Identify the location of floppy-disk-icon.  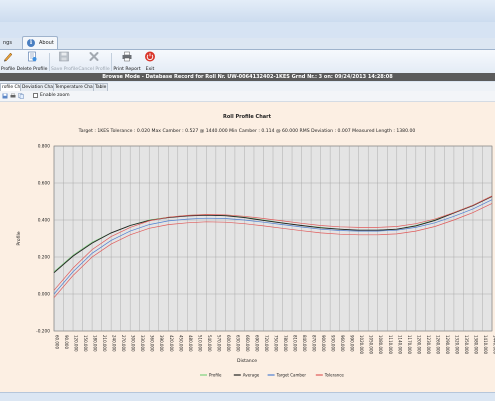
(64, 56).